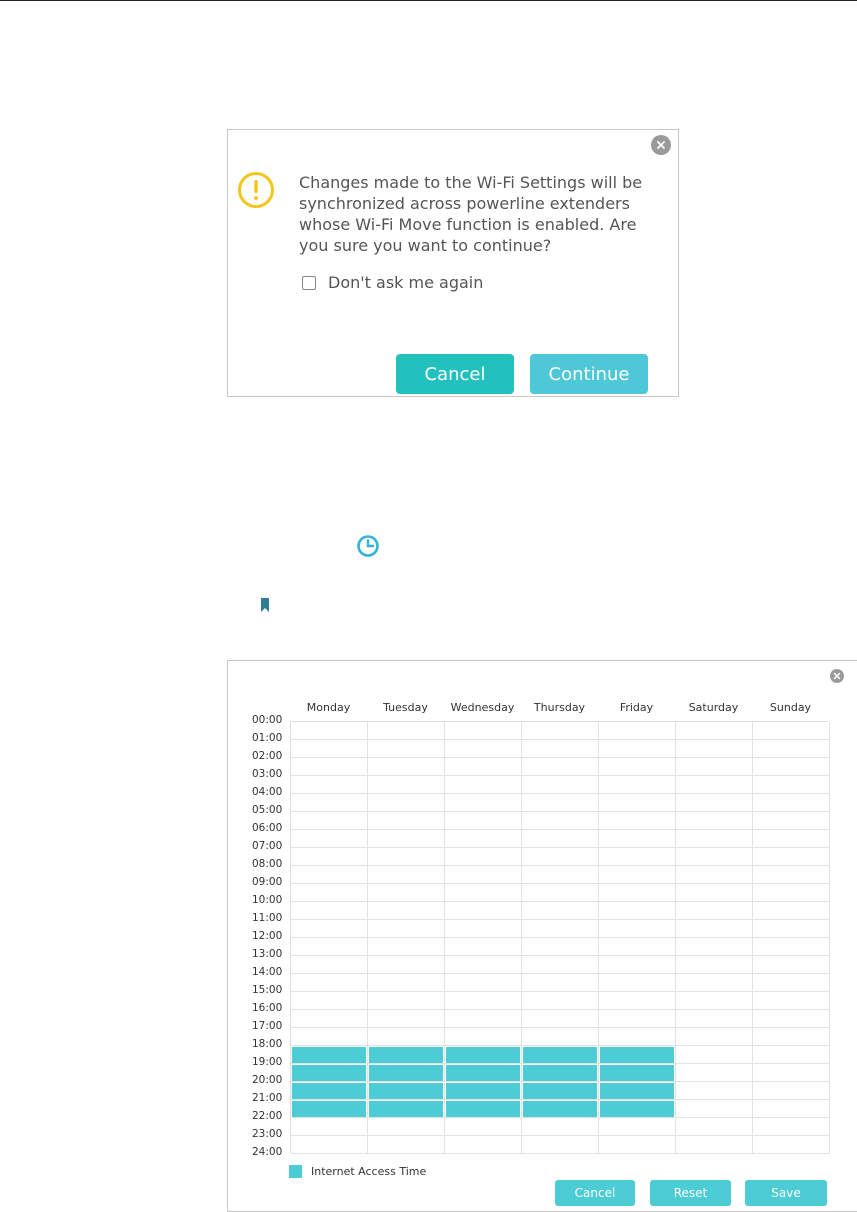 The image size is (857, 1212). What do you see at coordinates (267, 1044) in the screenshot?
I see `hour-label: 18:00` at bounding box center [267, 1044].